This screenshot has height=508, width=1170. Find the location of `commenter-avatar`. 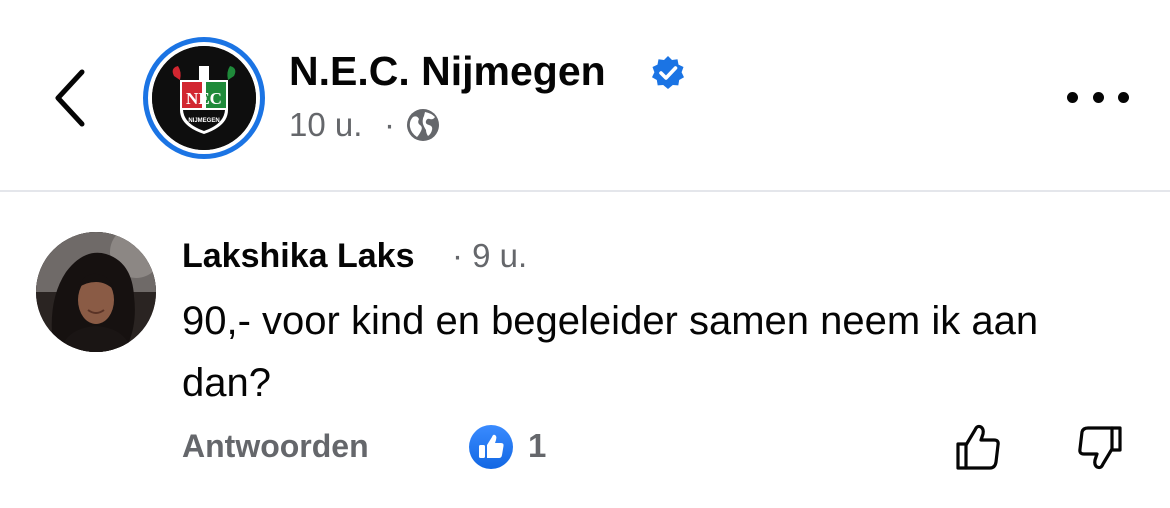

commenter-avatar is located at coordinates (96, 292).